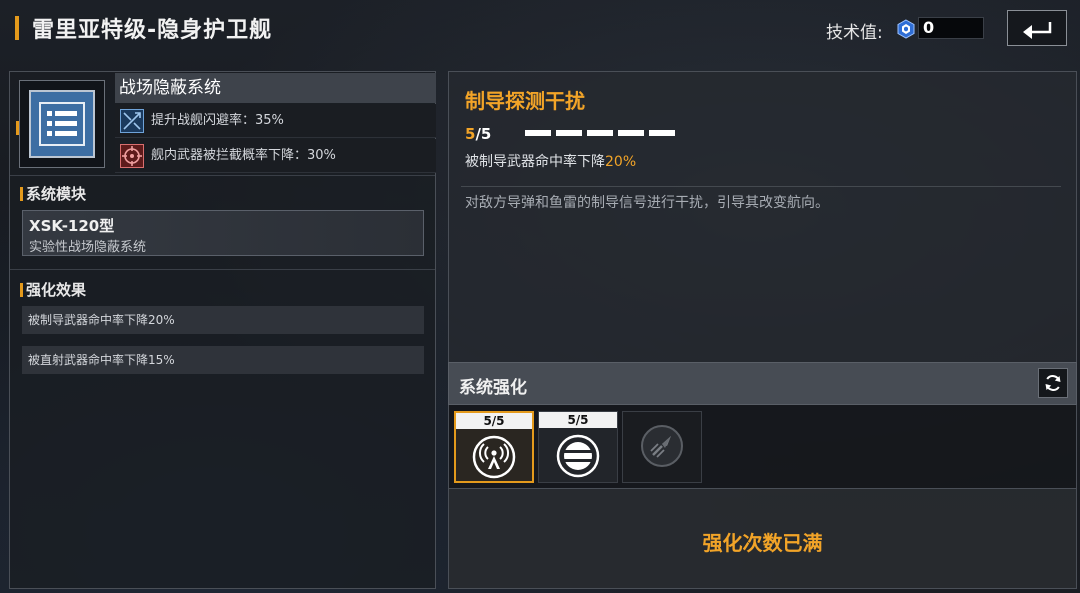 The height and width of the screenshot is (593, 1080). What do you see at coordinates (535, 162) in the screenshot?
I see `perk-effect-text: 被制导武器命中率下降` at bounding box center [535, 162].